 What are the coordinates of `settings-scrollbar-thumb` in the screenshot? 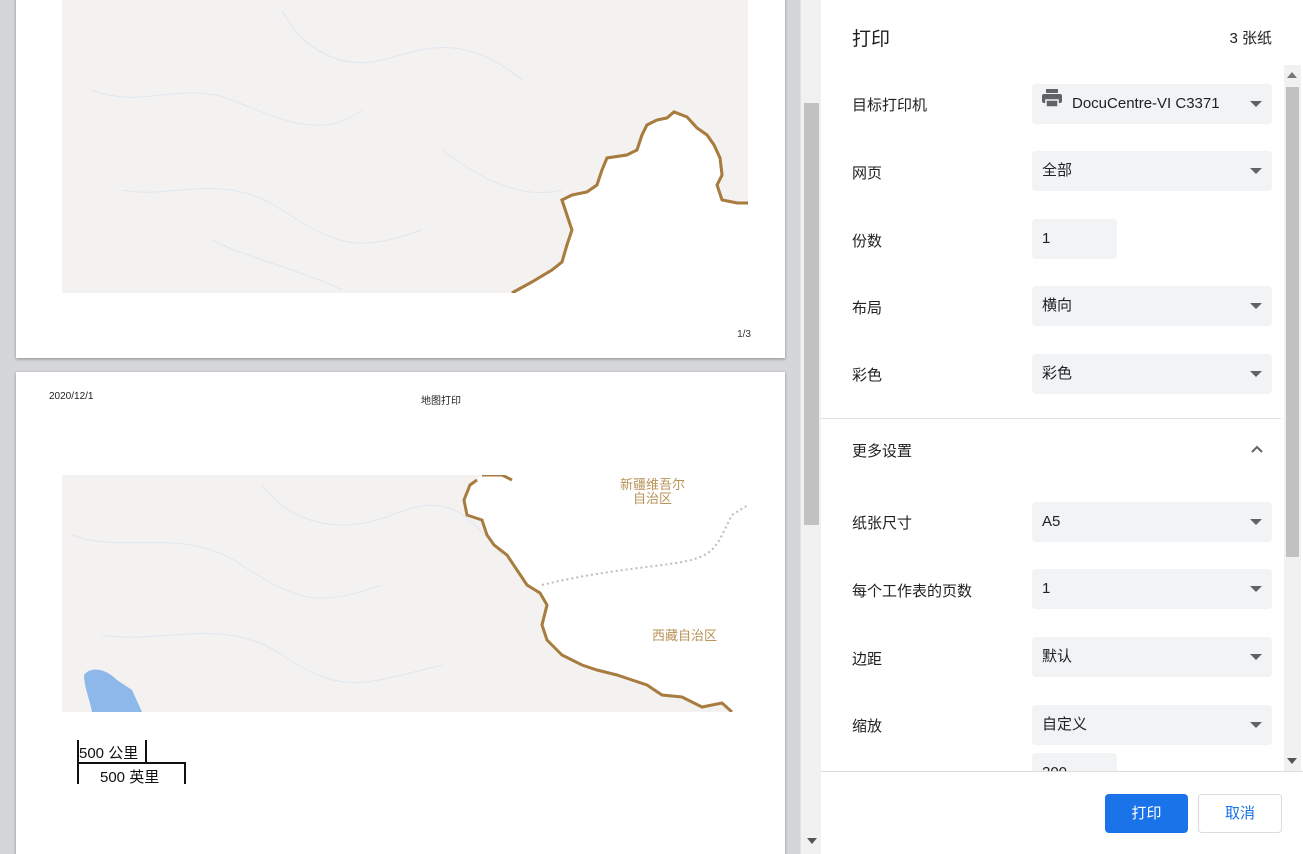 It's located at (1292, 322).